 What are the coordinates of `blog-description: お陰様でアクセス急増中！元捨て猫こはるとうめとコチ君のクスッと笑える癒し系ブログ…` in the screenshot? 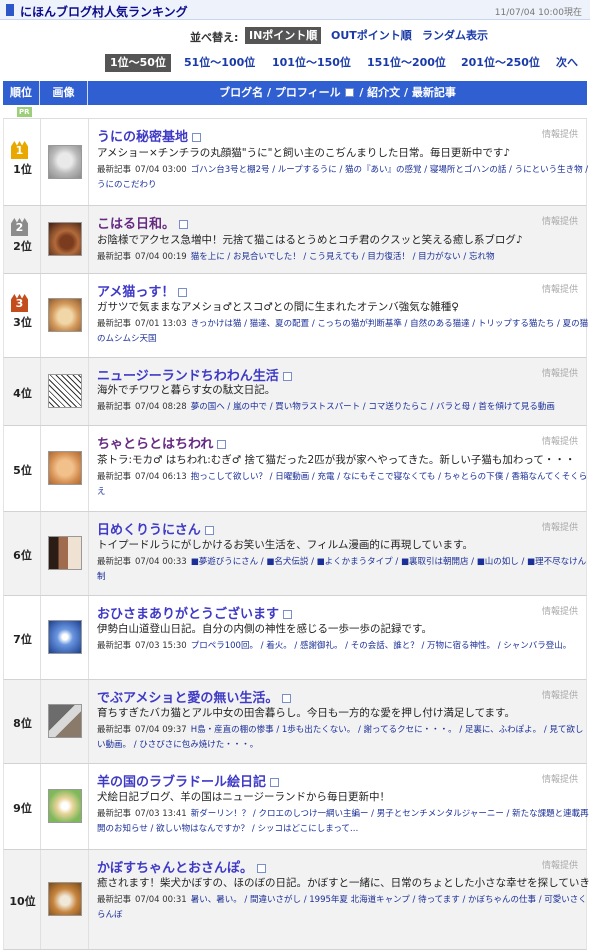 It's located at (310, 240).